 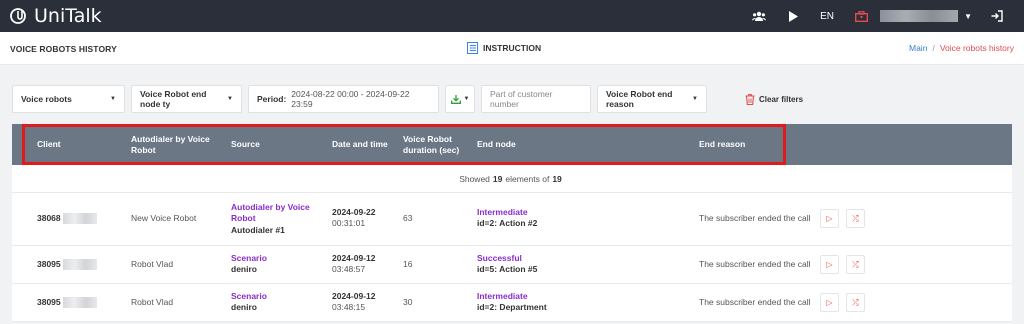 What do you see at coordinates (18, 16) in the screenshot?
I see `logo-icon` at bounding box center [18, 16].